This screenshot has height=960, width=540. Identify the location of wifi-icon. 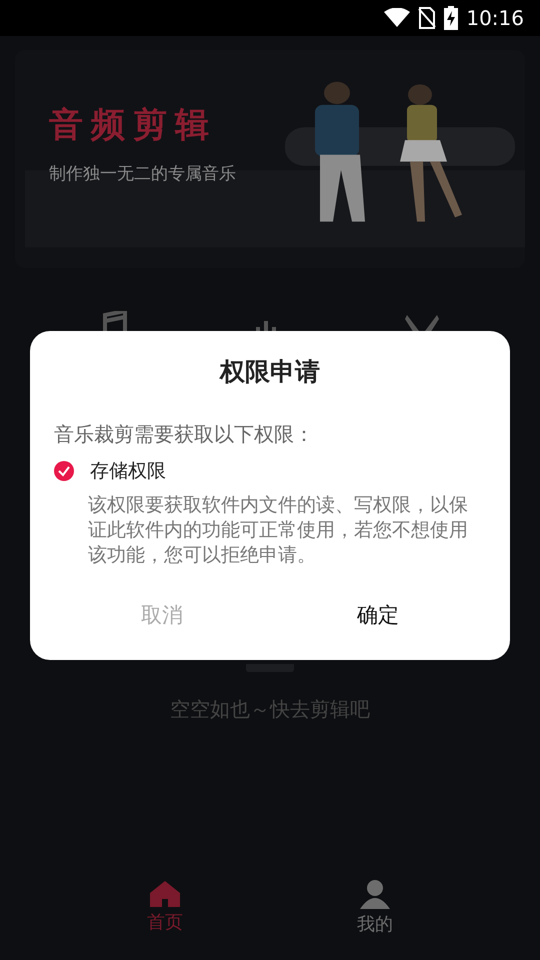
(397, 18).